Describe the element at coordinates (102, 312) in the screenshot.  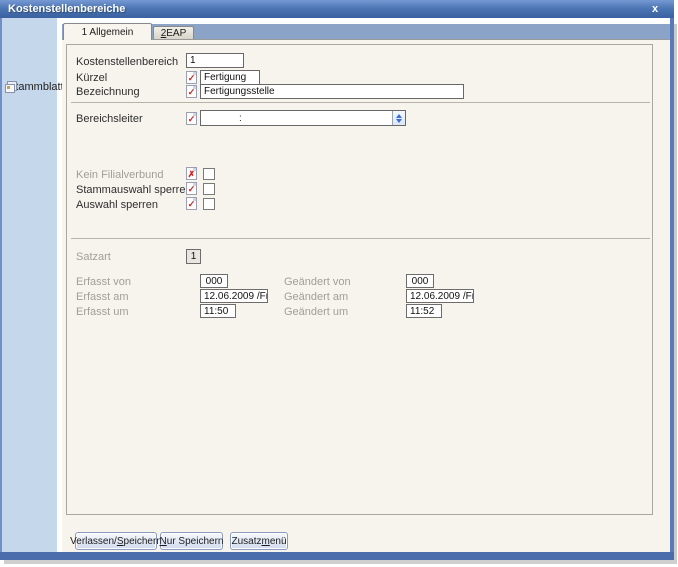
I see `label-erfasst-um: Erfasst um` at that location.